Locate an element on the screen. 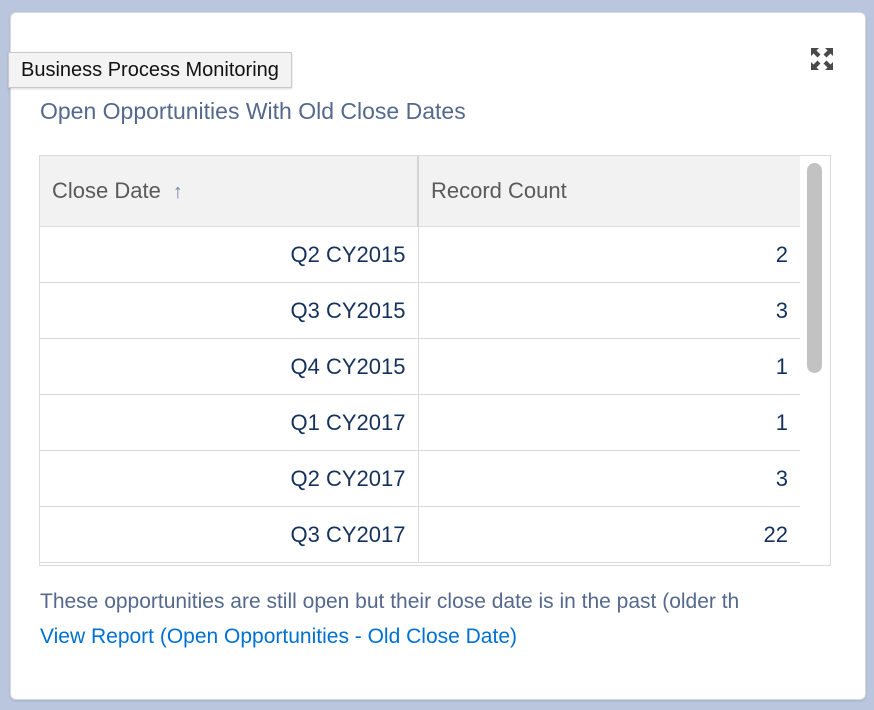 The width and height of the screenshot is (874, 710). expand-icon is located at coordinates (822, 59).